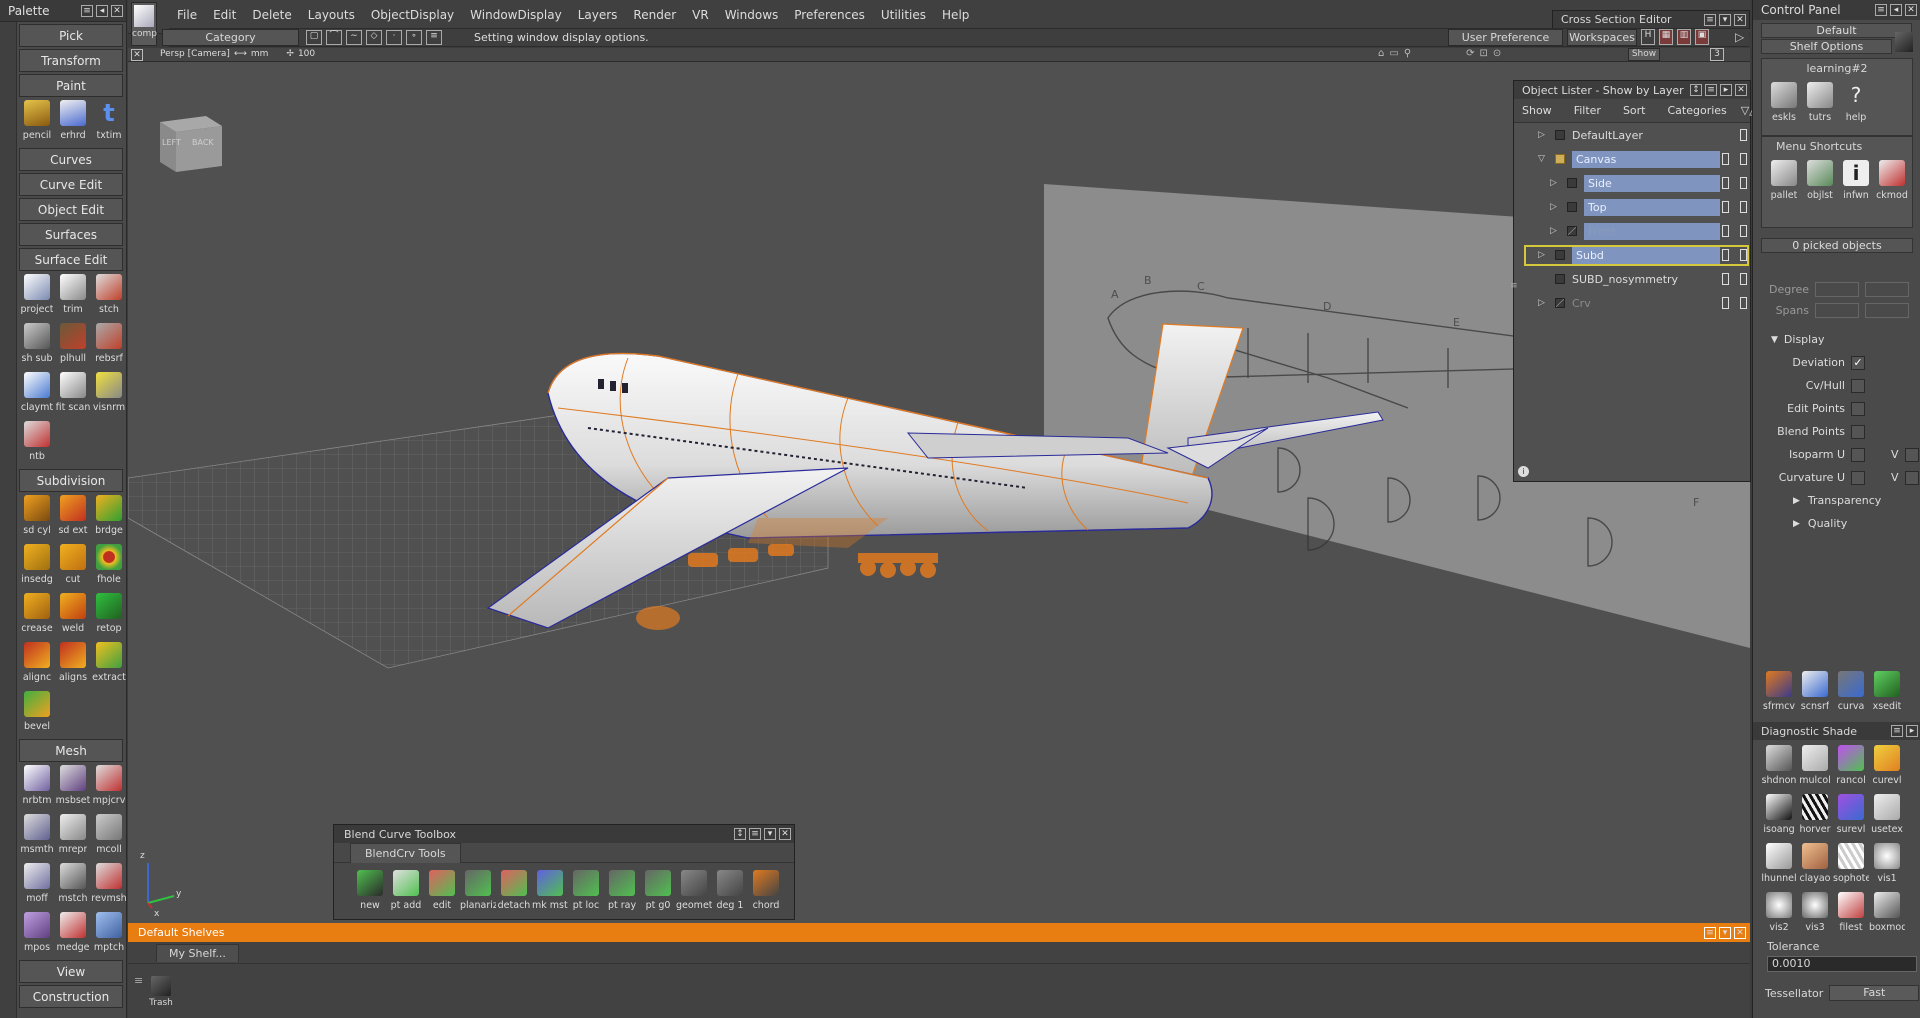 Image resolution: width=1920 pixels, height=1018 pixels. What do you see at coordinates (1837, 245) in the screenshot?
I see `picked-objects-indicator: 0 picked objects` at bounding box center [1837, 245].